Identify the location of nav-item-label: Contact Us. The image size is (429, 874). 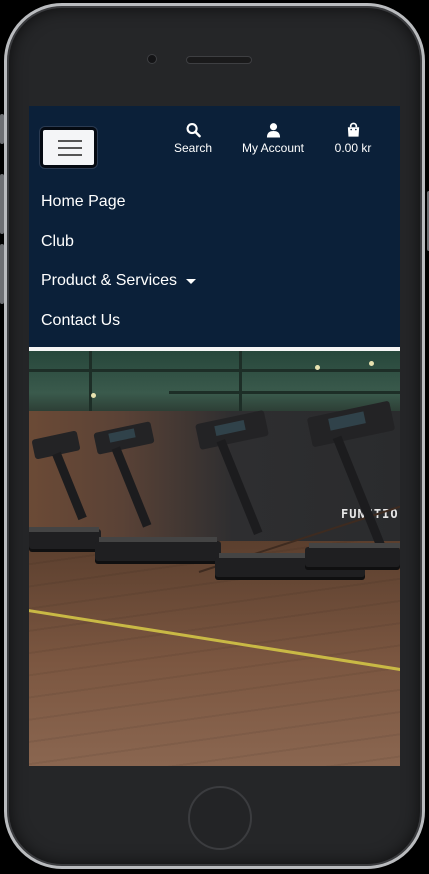
(81, 320).